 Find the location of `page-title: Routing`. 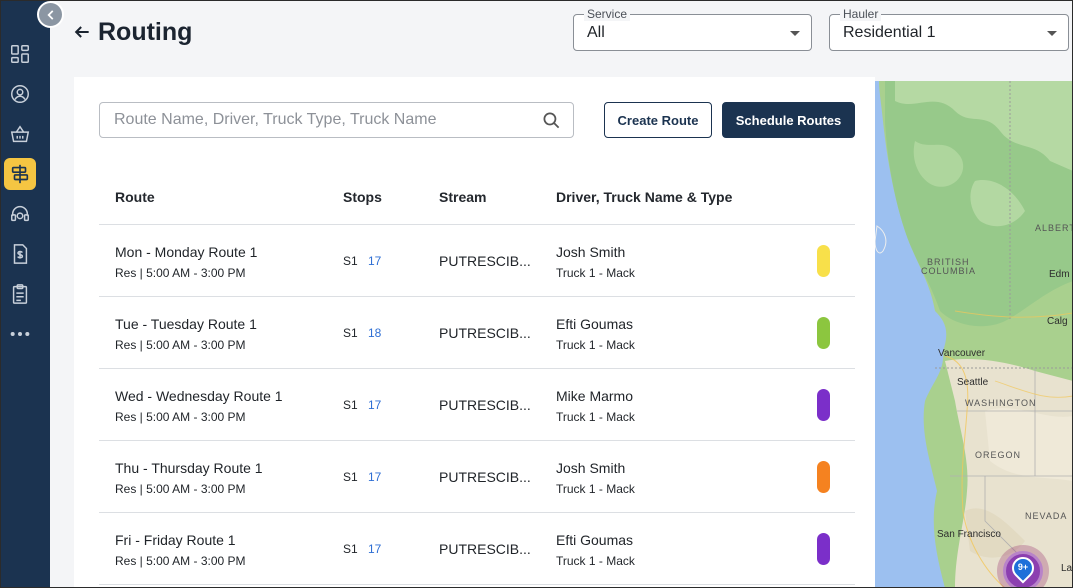

page-title: Routing is located at coordinates (145, 32).